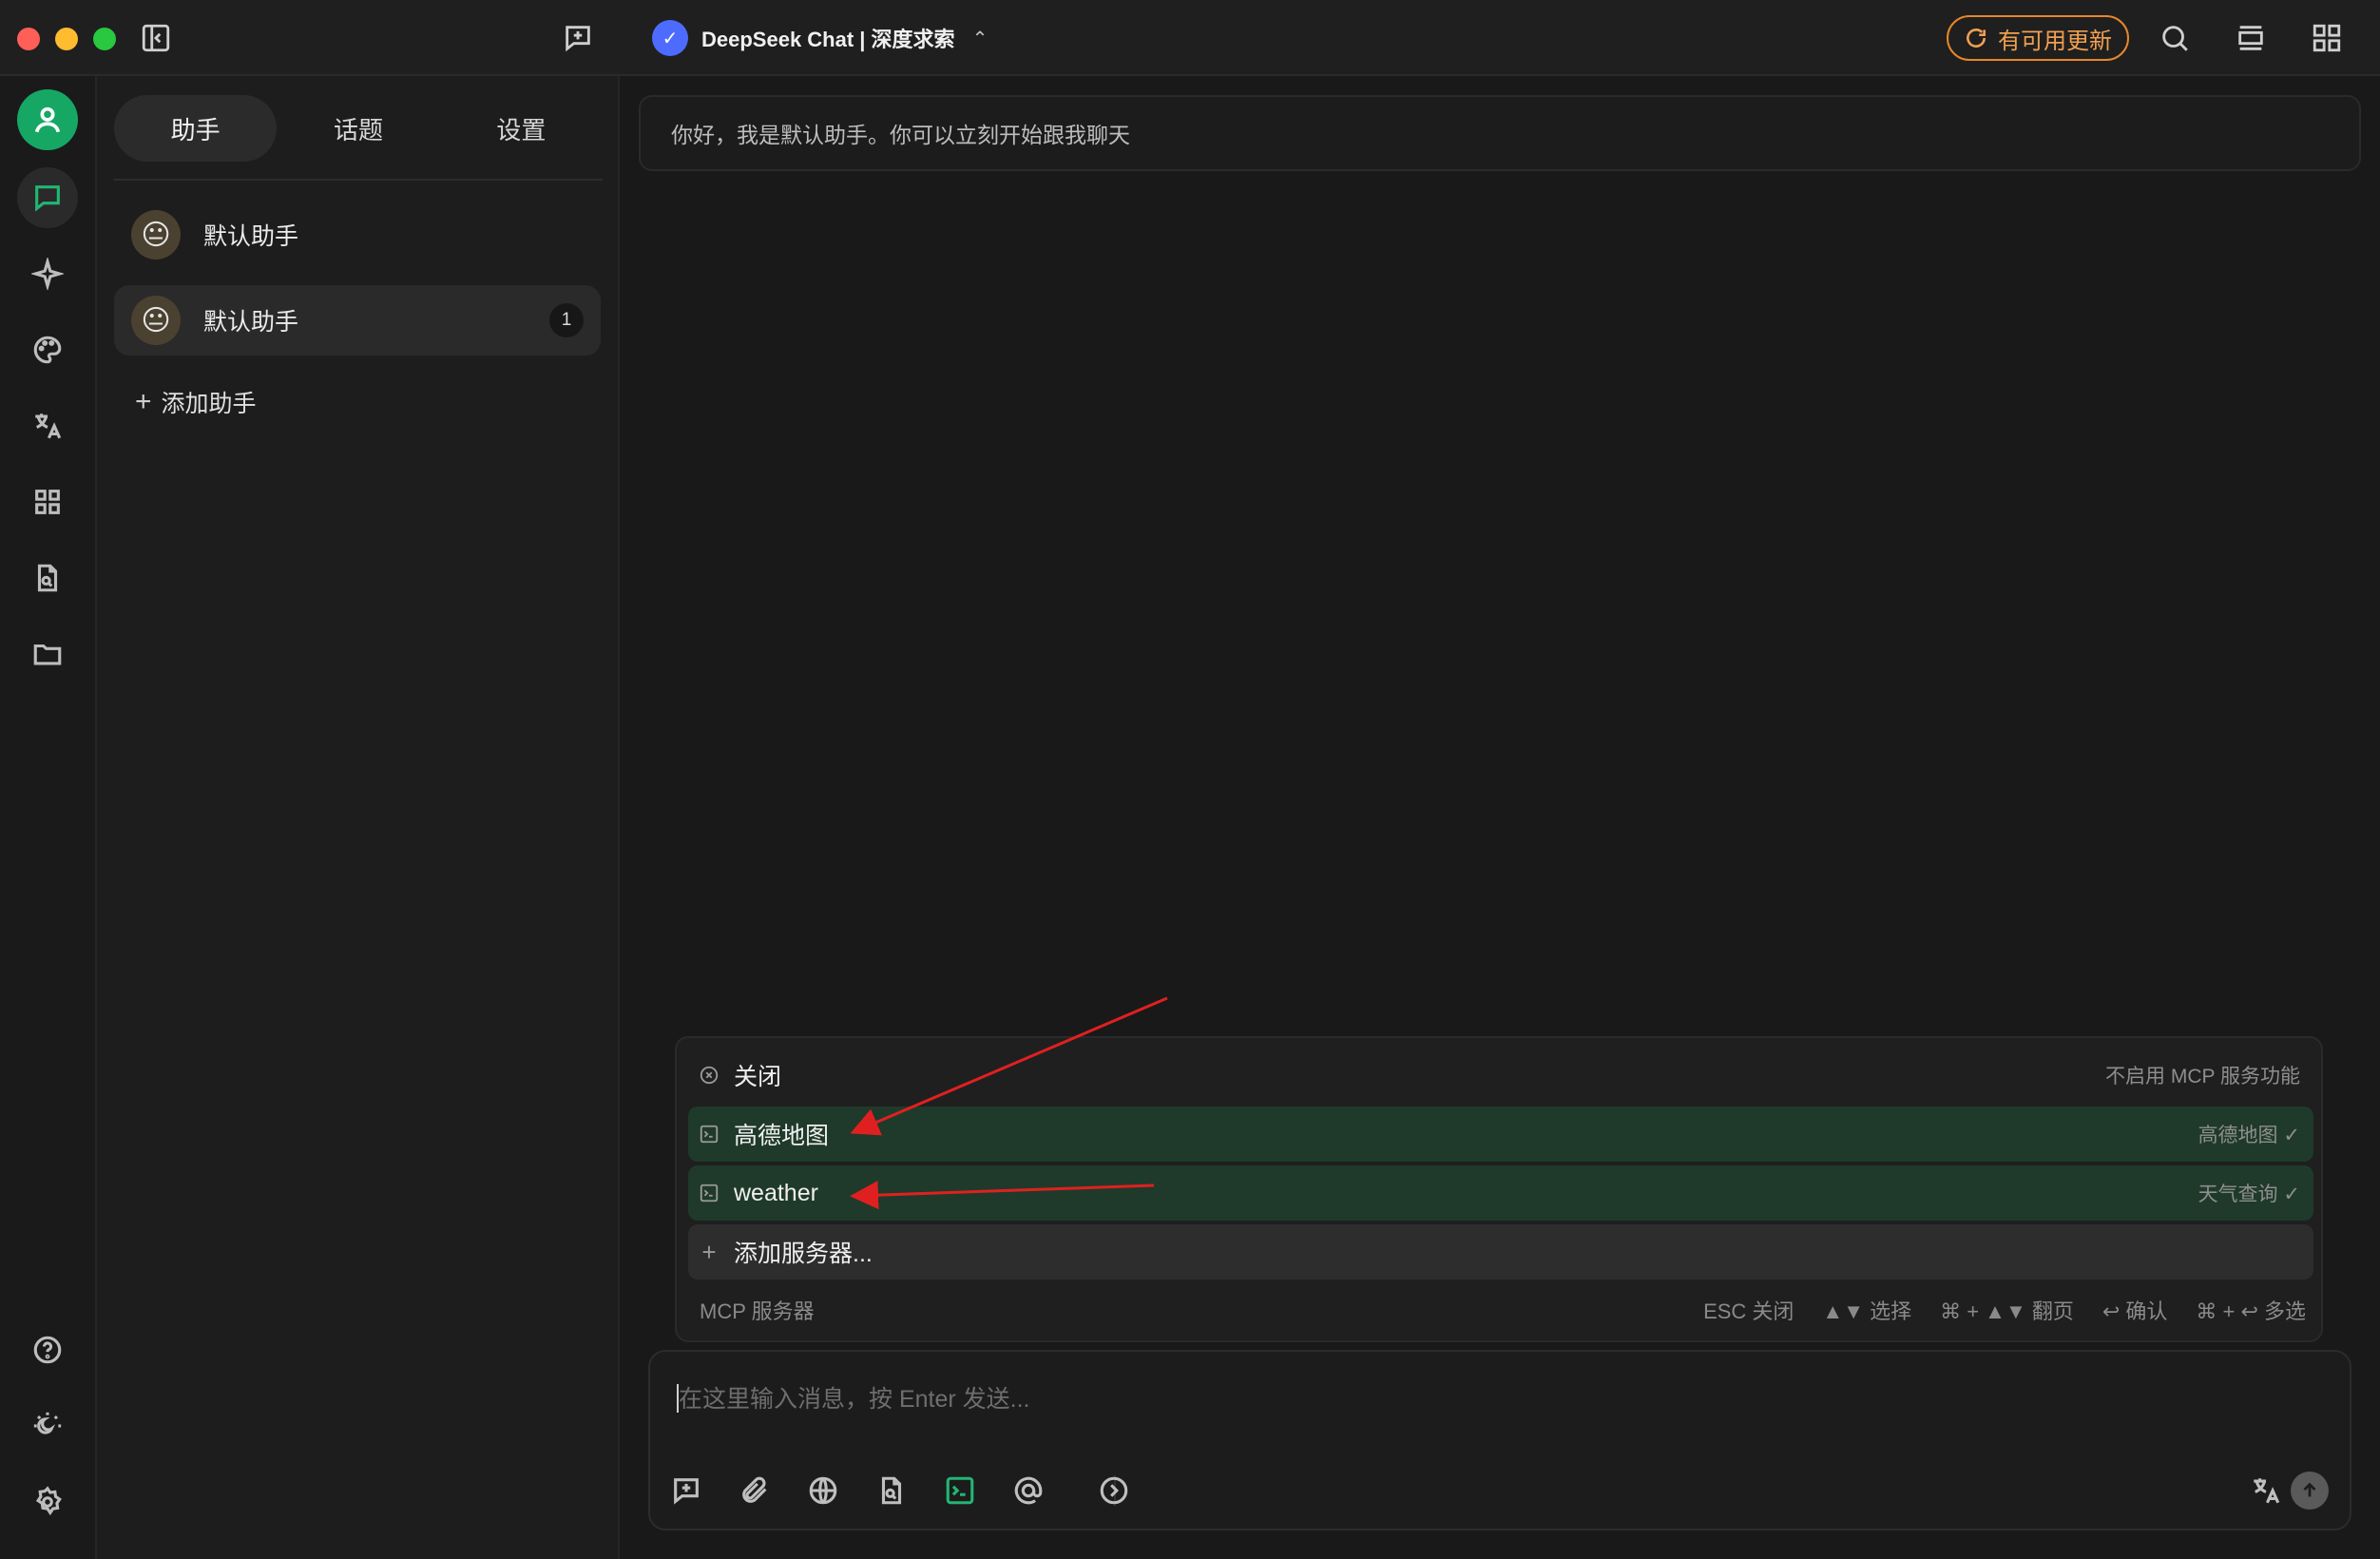 Image resolution: width=2380 pixels, height=1559 pixels. Describe the element at coordinates (104, 39) in the screenshot. I see `maximize-window-button` at that location.